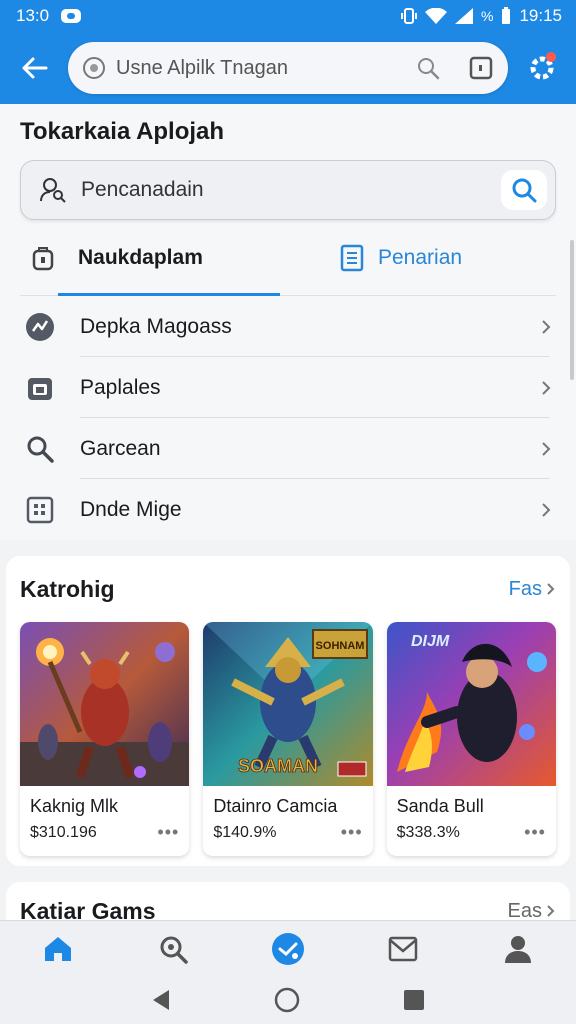  Describe the element at coordinates (471, 704) in the screenshot. I see `game-art-ninja: DIJM` at that location.